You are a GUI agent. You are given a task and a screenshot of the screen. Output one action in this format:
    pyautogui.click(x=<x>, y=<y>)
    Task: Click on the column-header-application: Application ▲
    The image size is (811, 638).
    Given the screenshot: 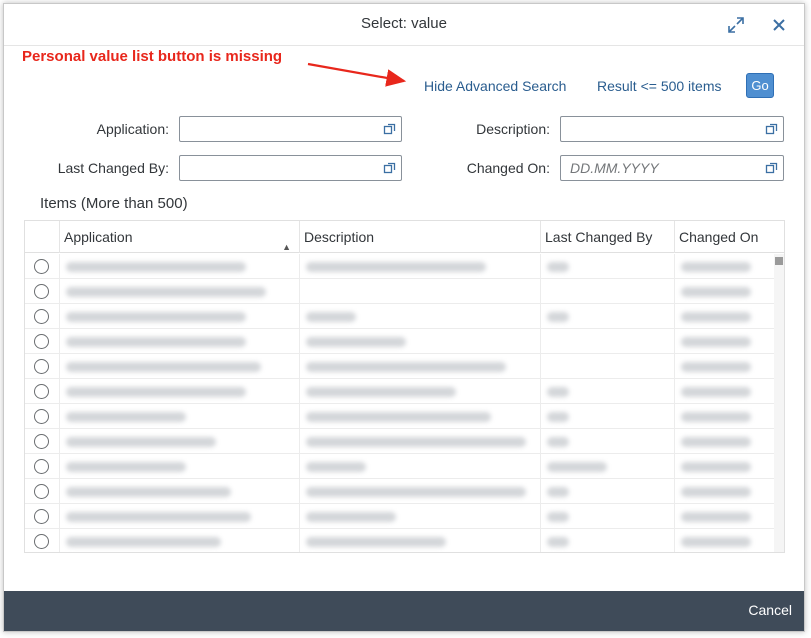 What is the action you would take?
    pyautogui.click(x=179, y=237)
    